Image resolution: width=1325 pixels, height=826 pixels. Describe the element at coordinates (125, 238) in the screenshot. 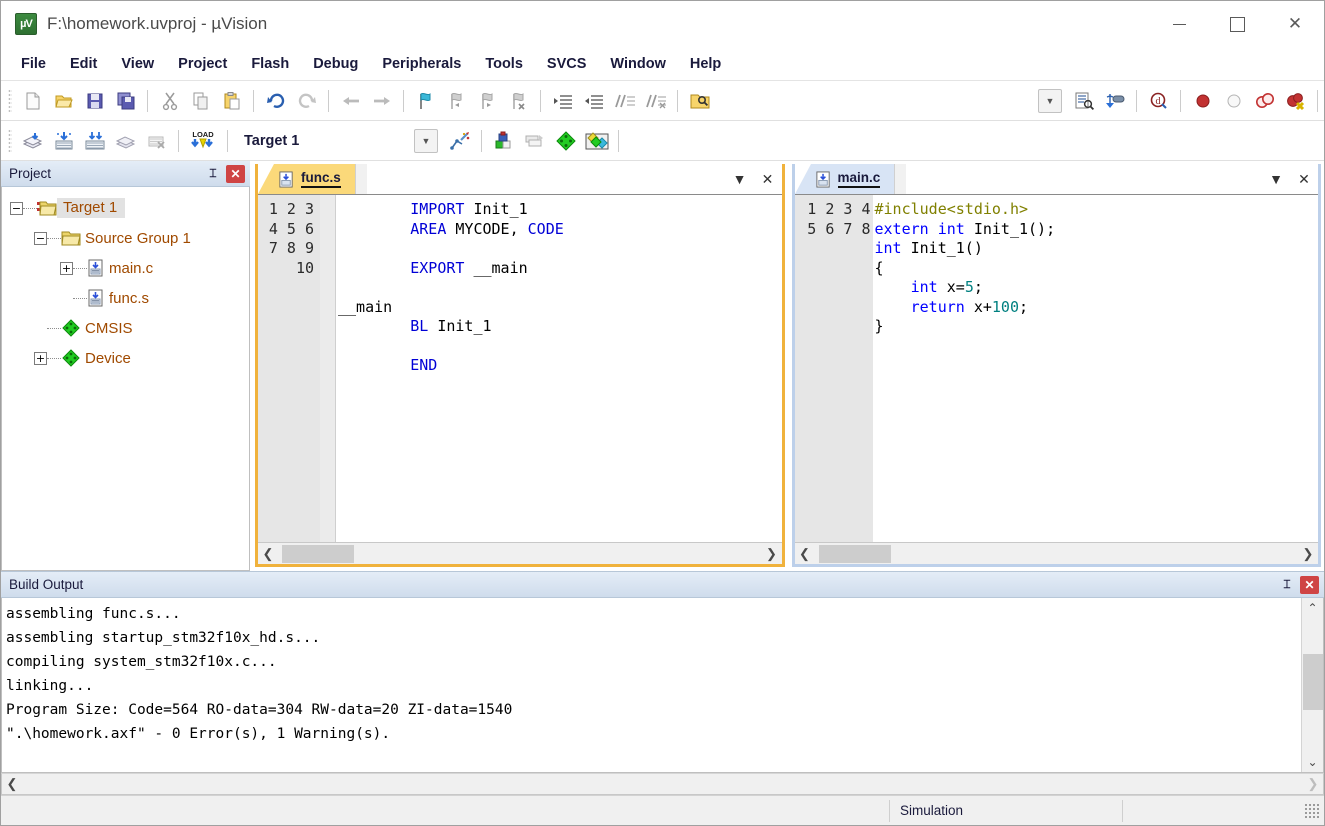

I see `tree-item-source-group-1: − Source Group 1` at that location.